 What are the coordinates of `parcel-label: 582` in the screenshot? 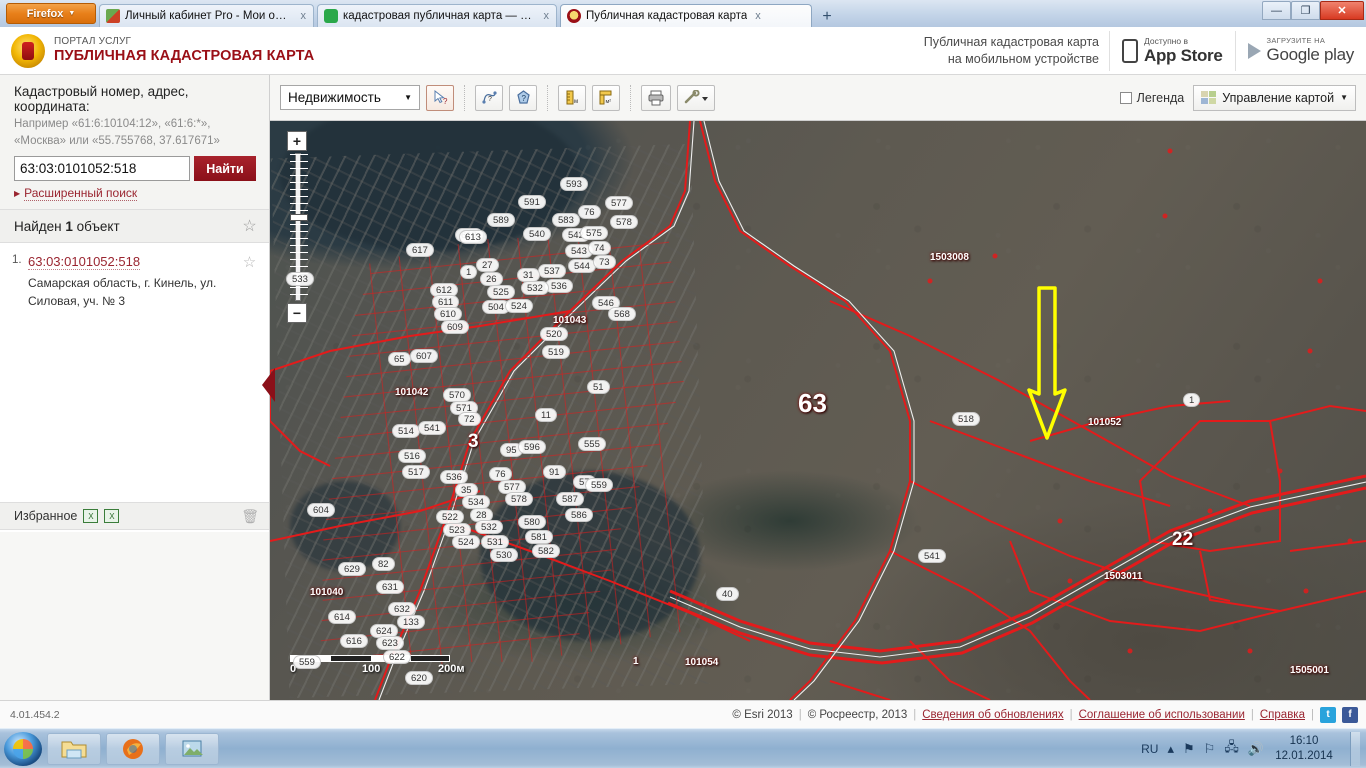 It's located at (546, 551).